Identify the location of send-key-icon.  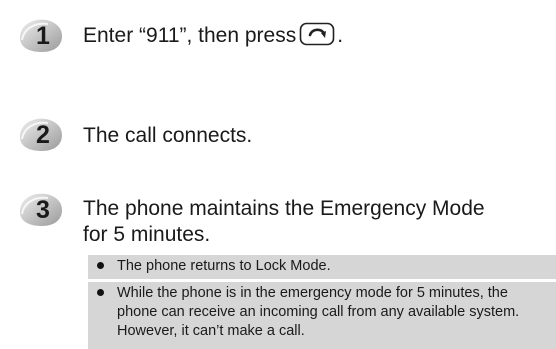
(317, 34).